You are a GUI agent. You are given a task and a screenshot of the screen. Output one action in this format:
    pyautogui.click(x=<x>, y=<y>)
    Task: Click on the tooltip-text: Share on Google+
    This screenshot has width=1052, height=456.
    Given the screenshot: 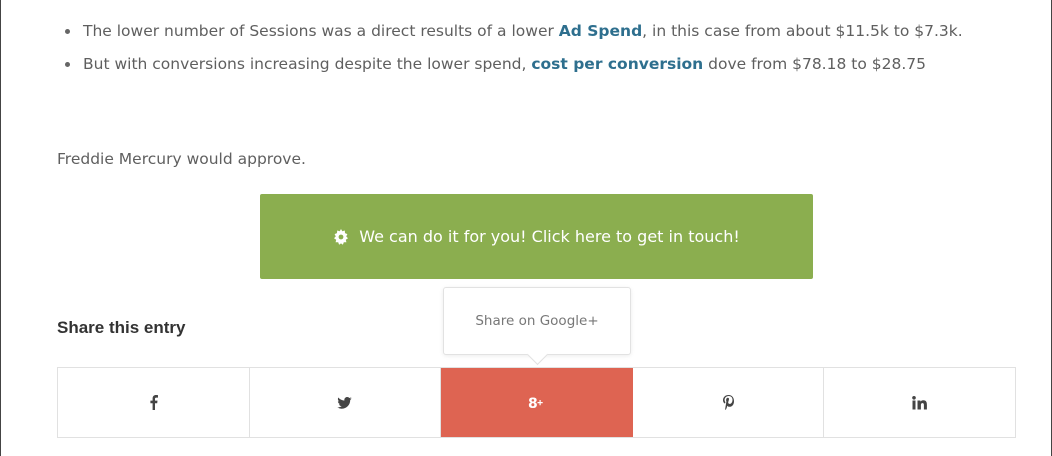 What is the action you would take?
    pyautogui.click(x=537, y=321)
    